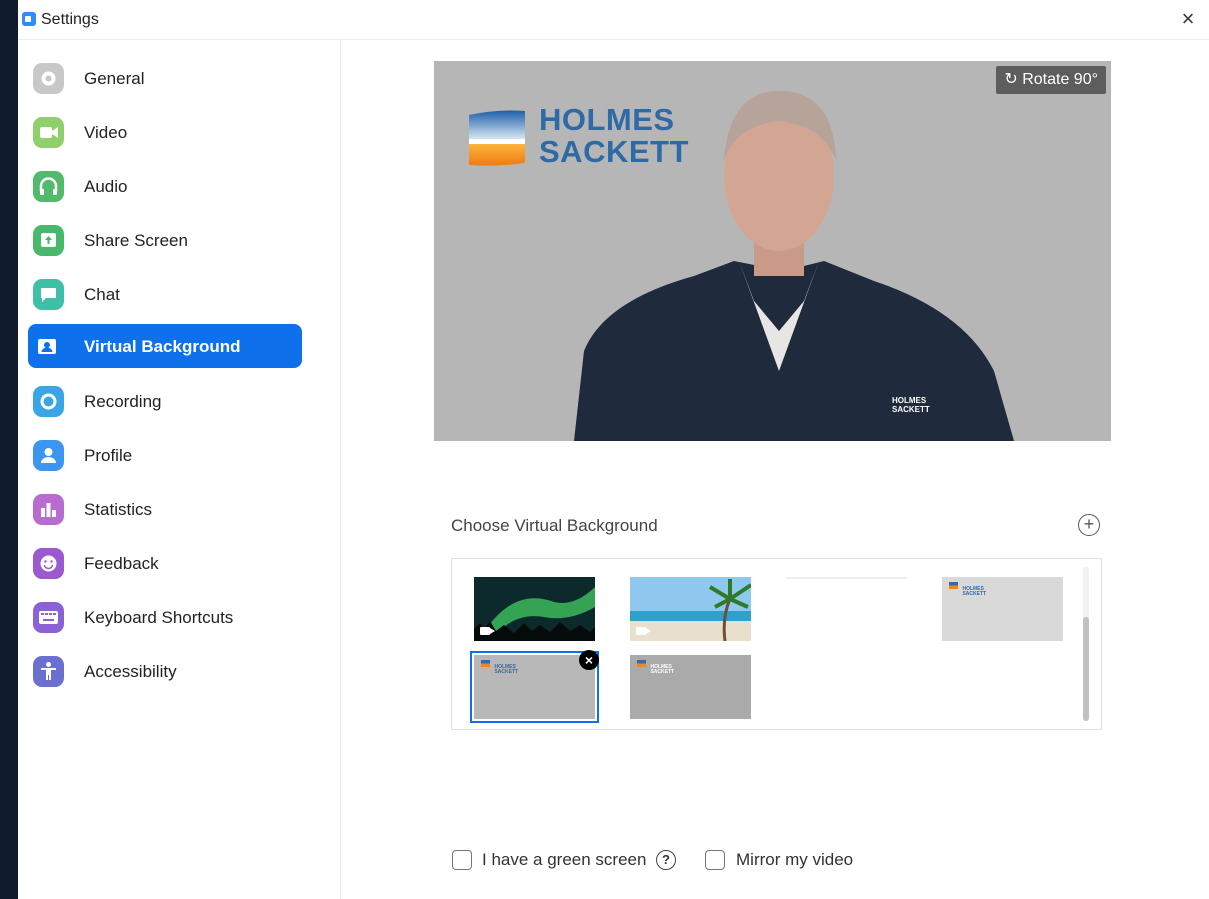  What do you see at coordinates (48, 78) in the screenshot?
I see `gear-icon` at bounding box center [48, 78].